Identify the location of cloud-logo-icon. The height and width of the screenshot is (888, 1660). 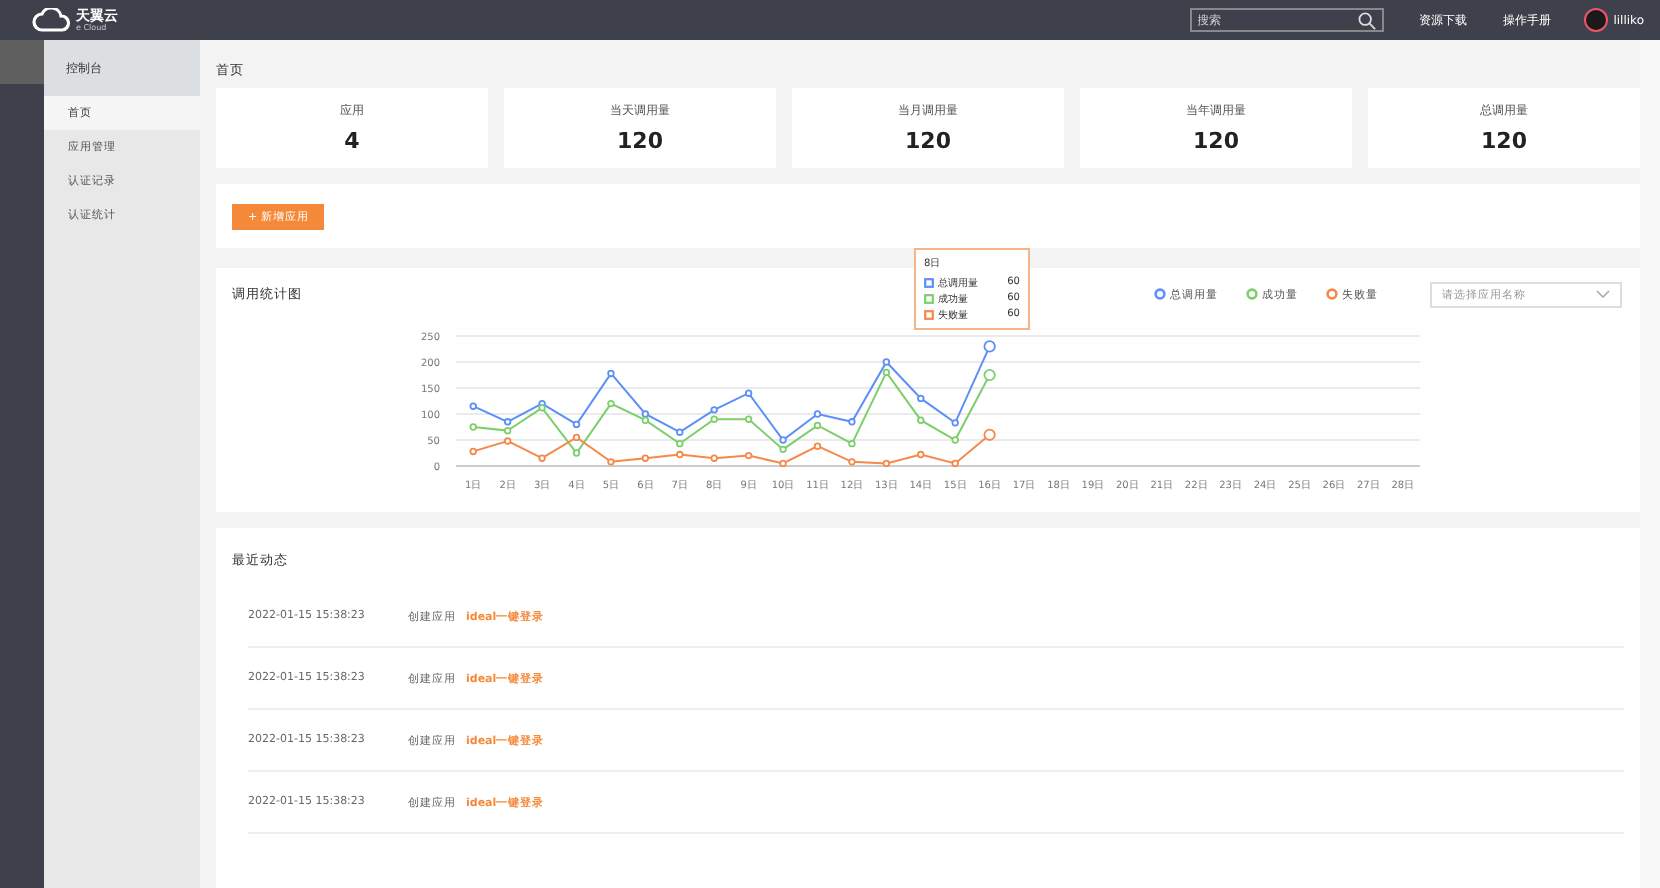
(52, 20).